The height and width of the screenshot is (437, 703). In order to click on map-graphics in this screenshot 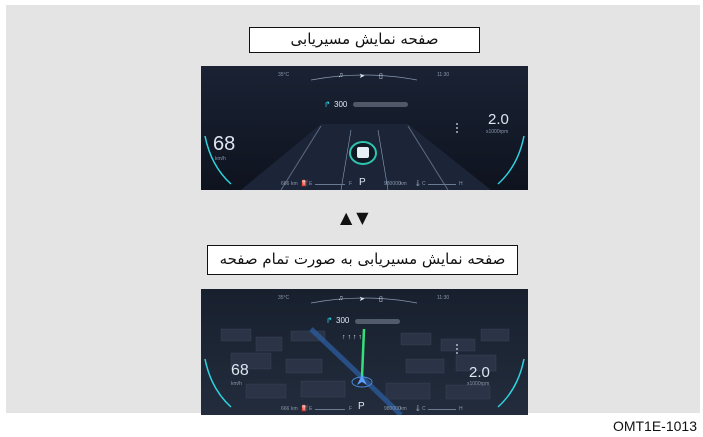, I will do `click(364, 352)`.